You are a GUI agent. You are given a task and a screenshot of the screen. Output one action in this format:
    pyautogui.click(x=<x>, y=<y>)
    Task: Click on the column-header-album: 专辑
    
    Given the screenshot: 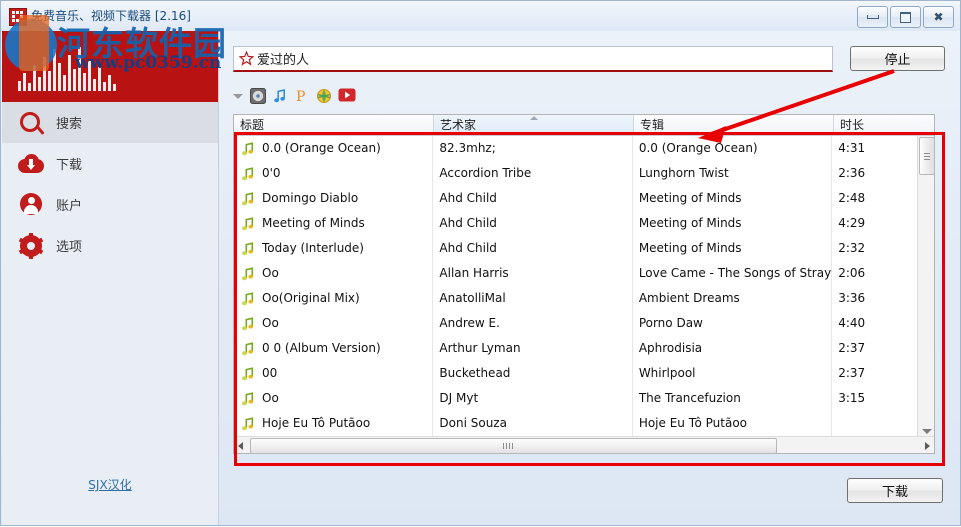 What is the action you would take?
    pyautogui.click(x=734, y=125)
    